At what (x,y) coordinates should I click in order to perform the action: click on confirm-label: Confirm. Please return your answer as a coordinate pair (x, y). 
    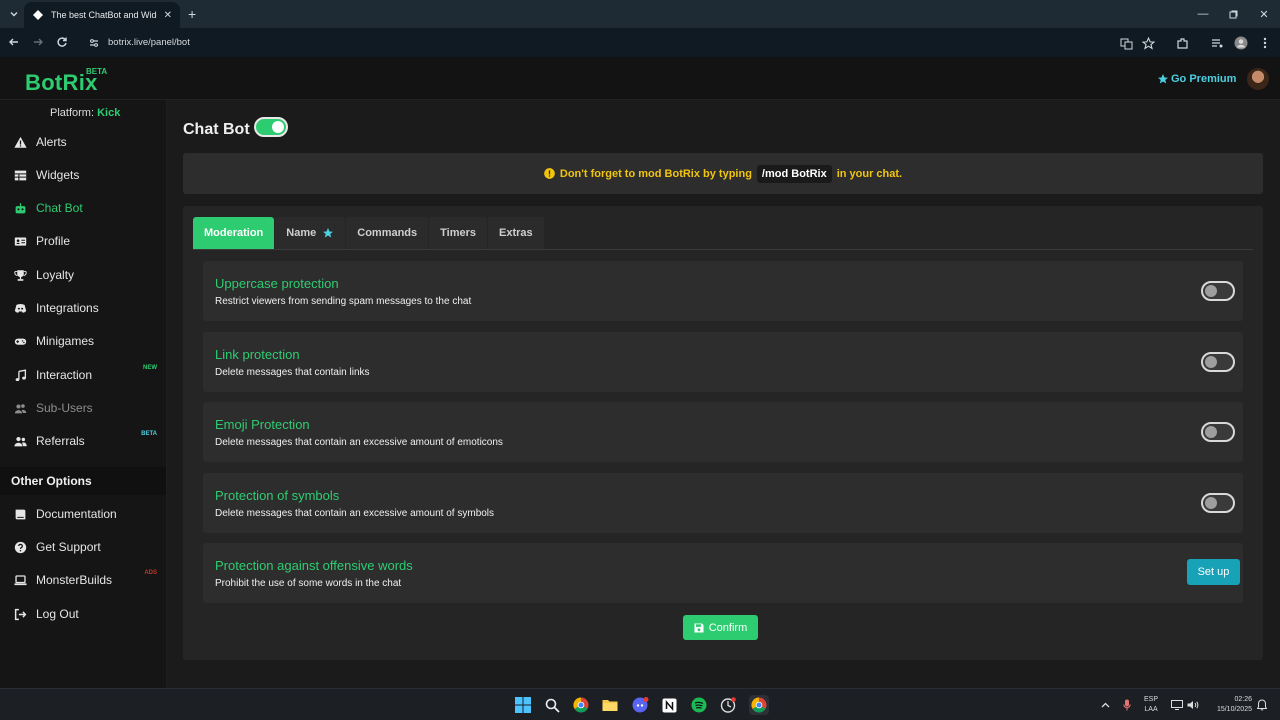
    Looking at the image, I should click on (728, 627).